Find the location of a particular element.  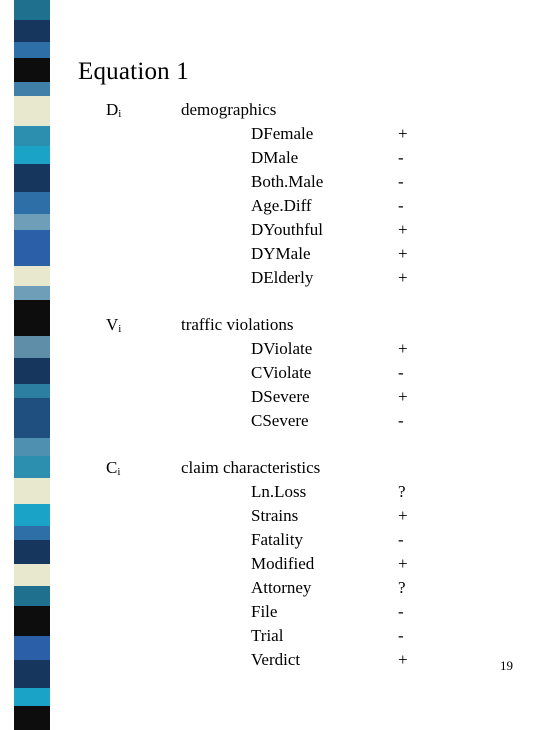

variable-row: DYouthful + is located at coordinates (288, 232).